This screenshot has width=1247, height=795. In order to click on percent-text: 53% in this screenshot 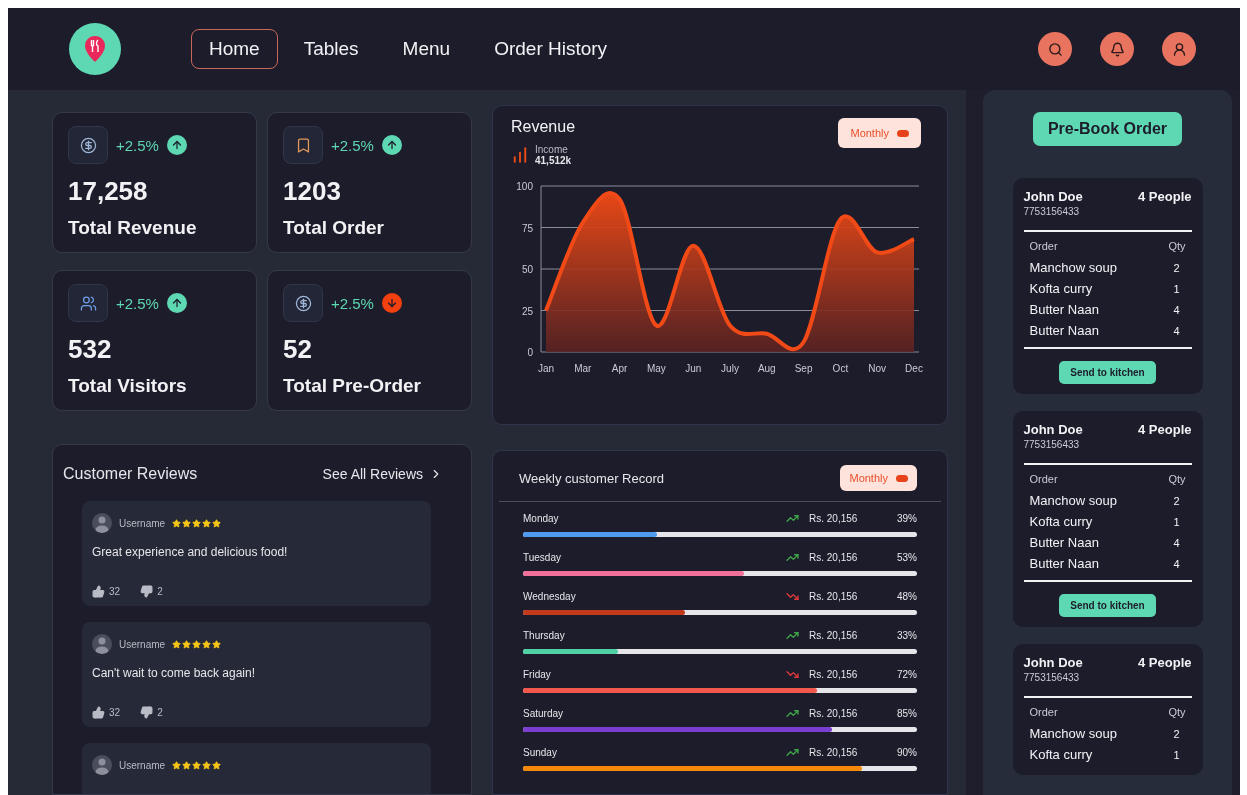, I will do `click(906, 557)`.